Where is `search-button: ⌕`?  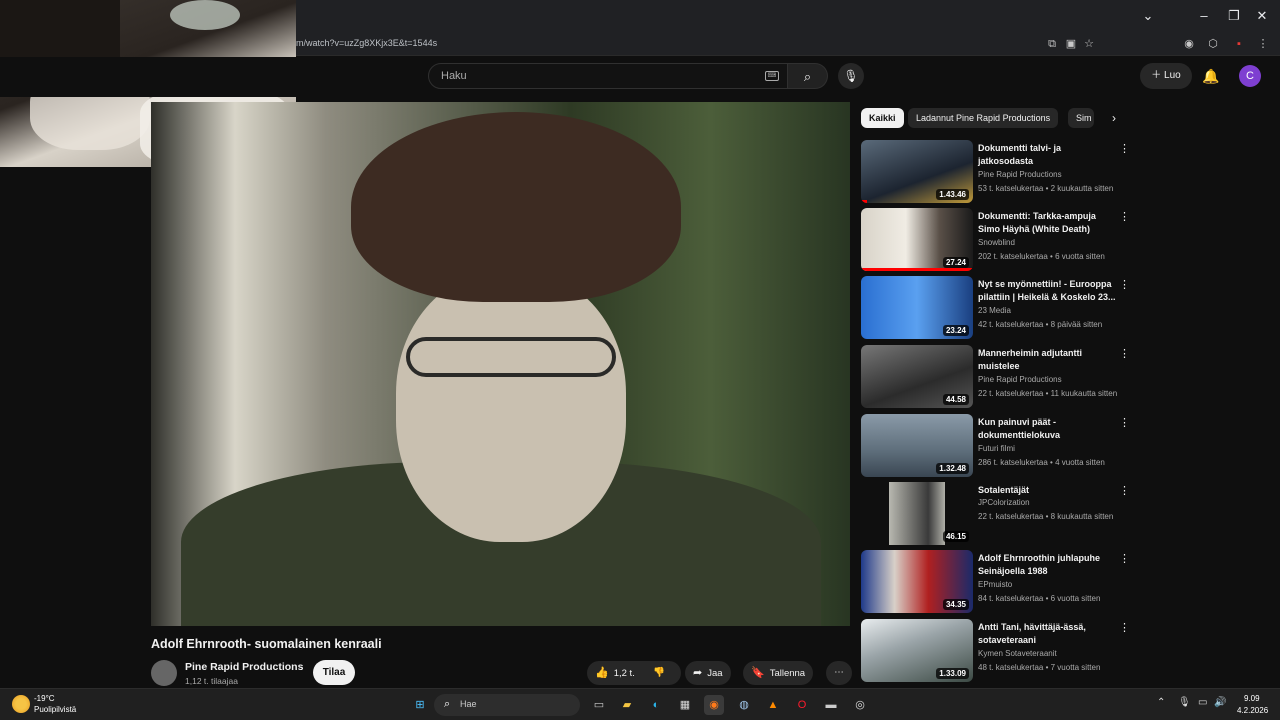 search-button: ⌕ is located at coordinates (808, 76).